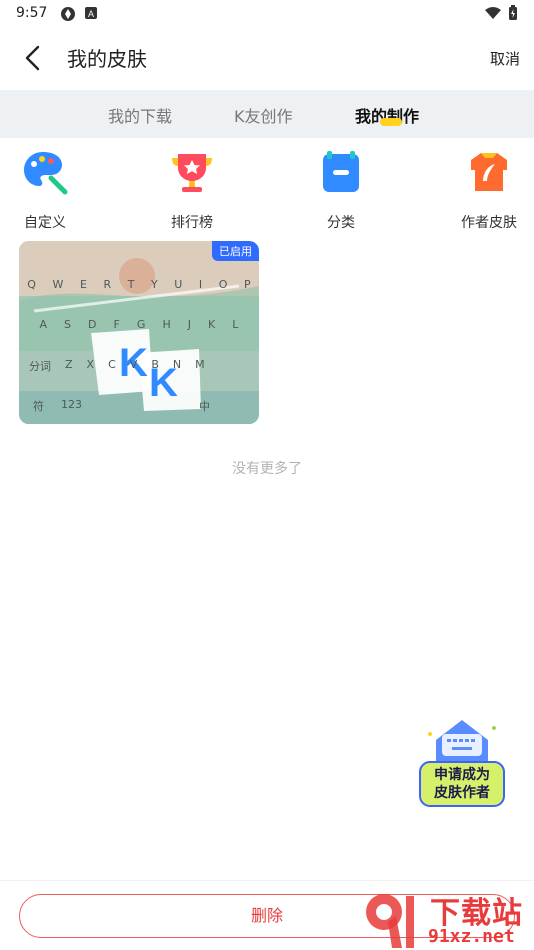  I want to click on palette-icon, so click(46, 173).